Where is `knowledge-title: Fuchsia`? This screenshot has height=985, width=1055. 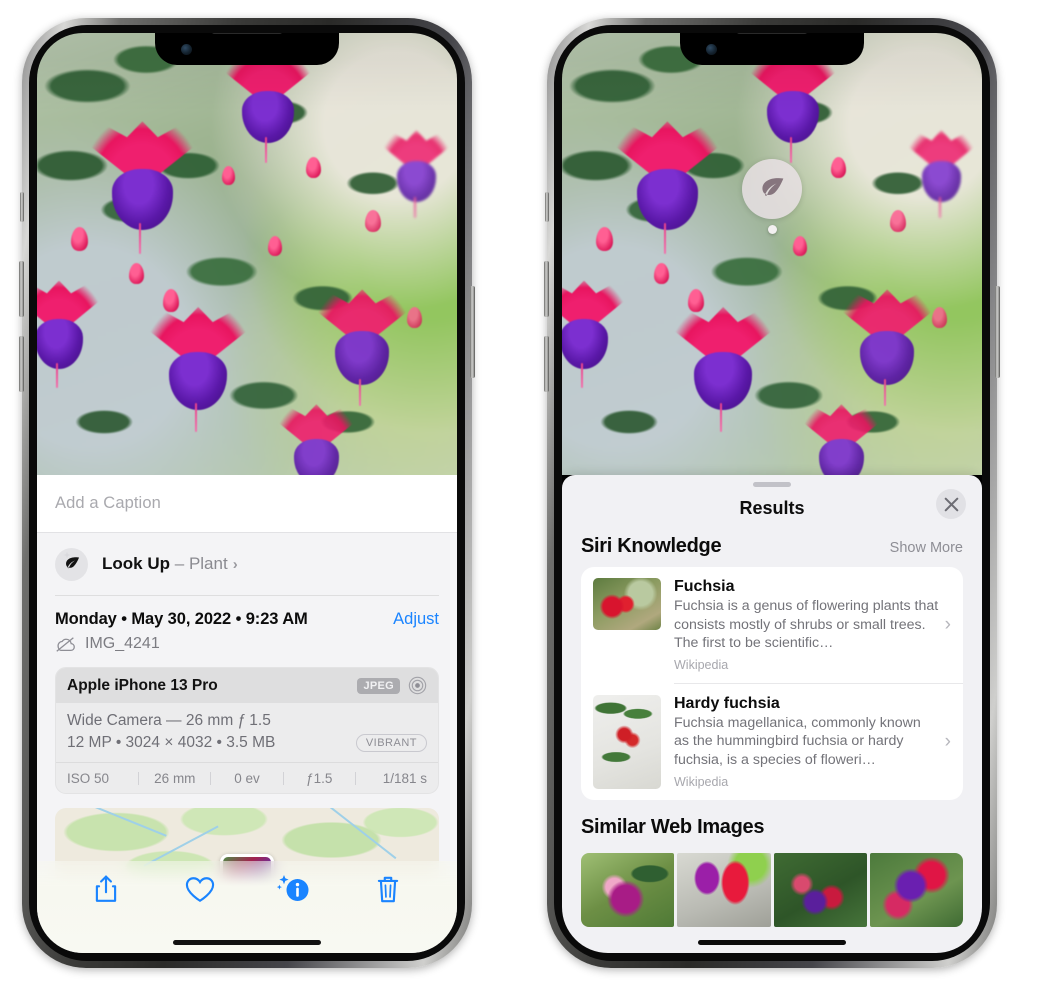
knowledge-title: Fuchsia is located at coordinates (704, 586).